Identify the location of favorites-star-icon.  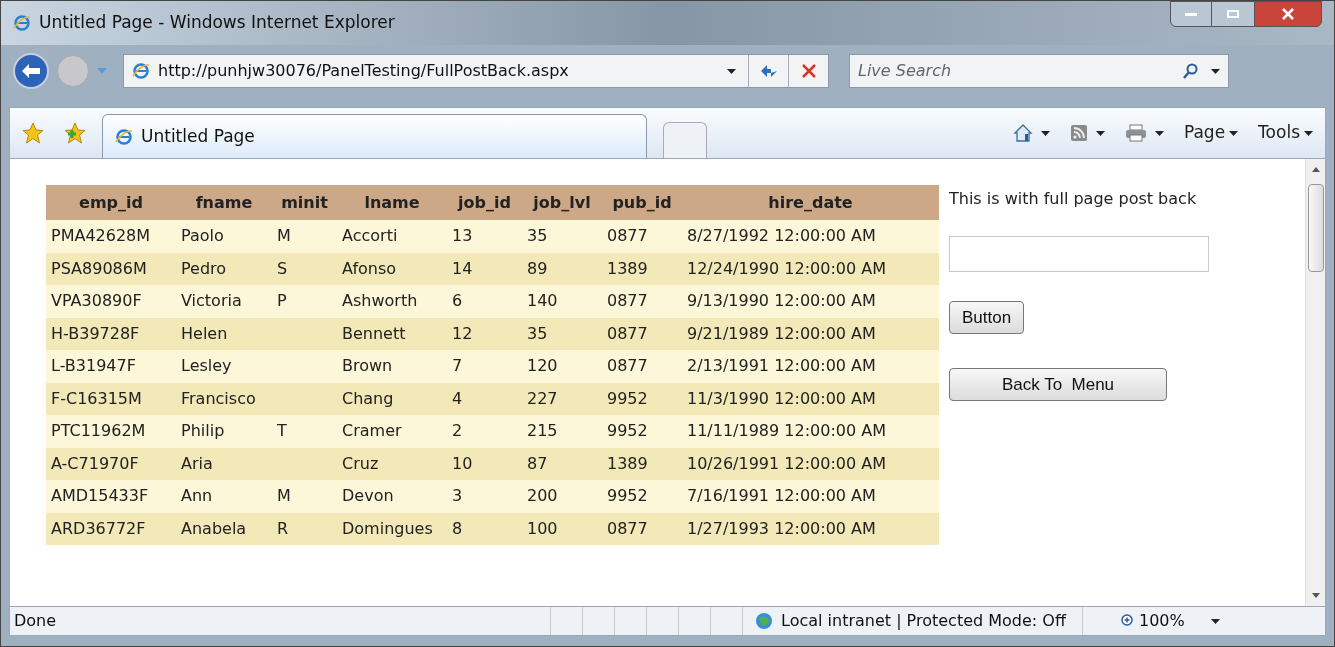
(33, 133).